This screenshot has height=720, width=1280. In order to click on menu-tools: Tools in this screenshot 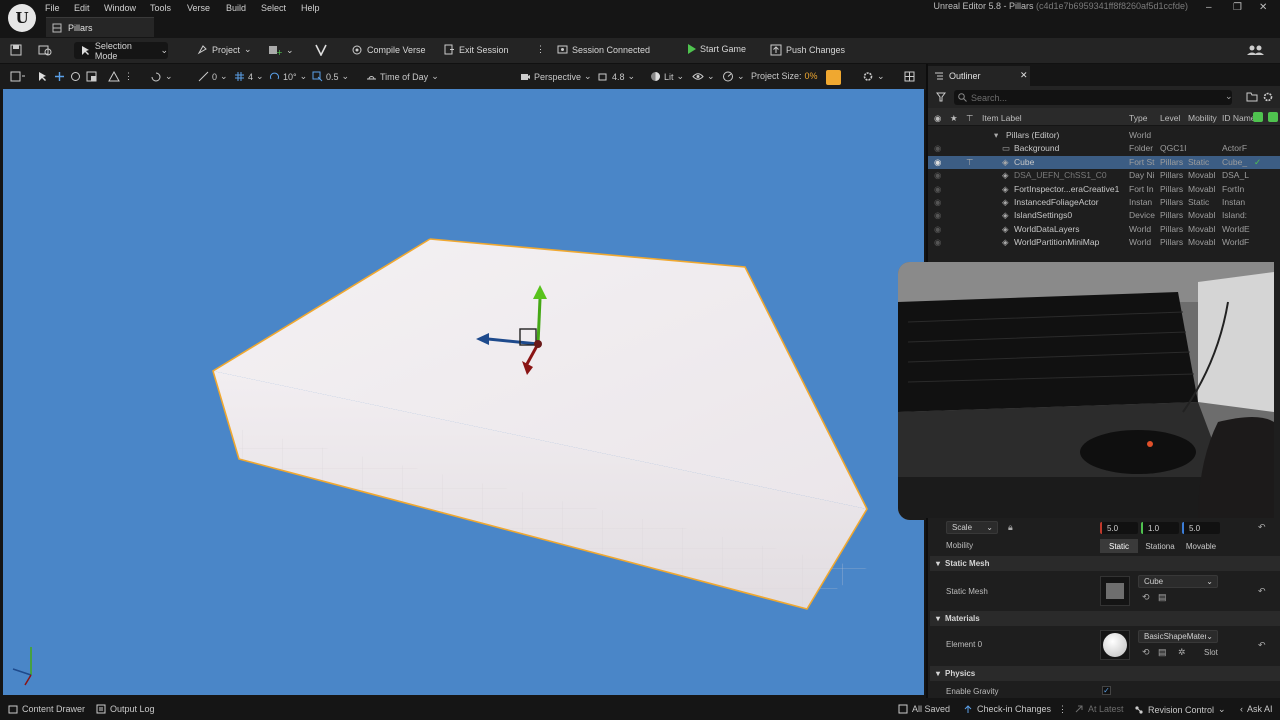, I will do `click(160, 8)`.